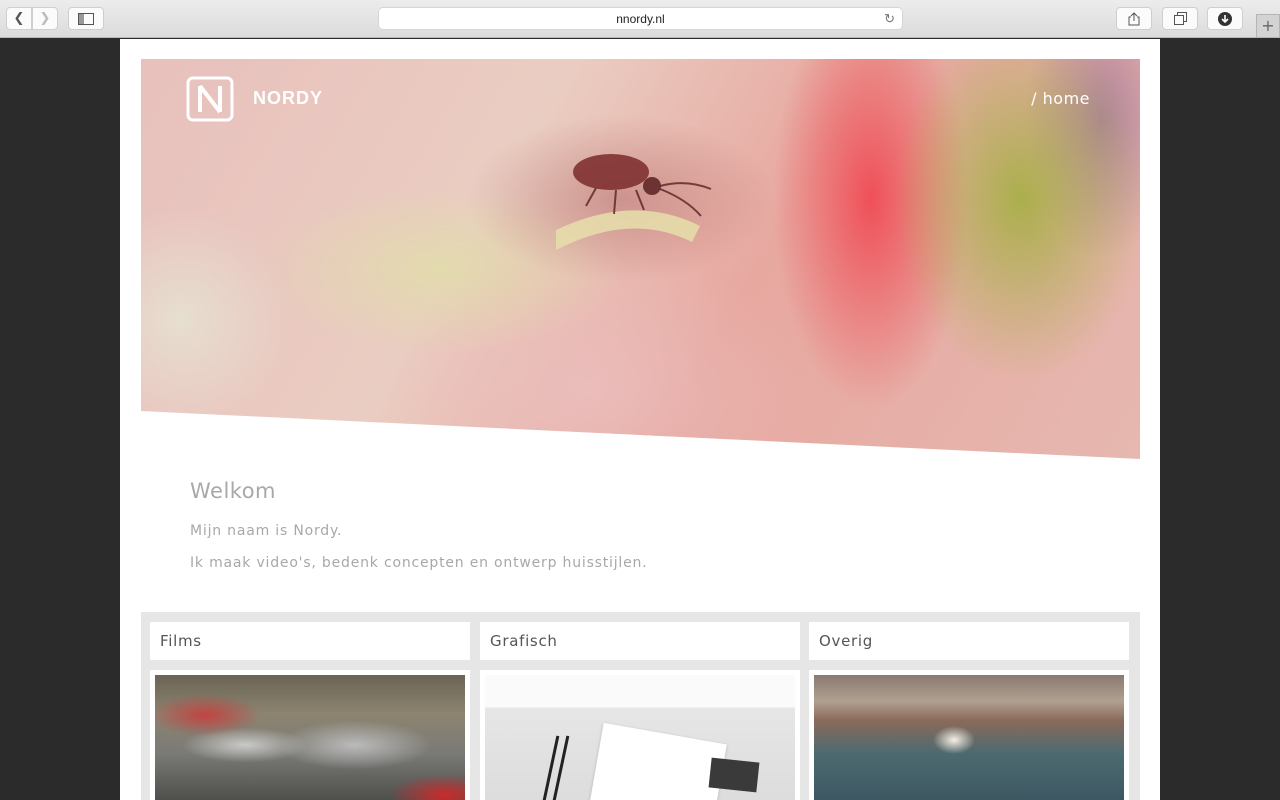 This screenshot has width=1280, height=800. I want to click on share-icon, so click(1134, 18).